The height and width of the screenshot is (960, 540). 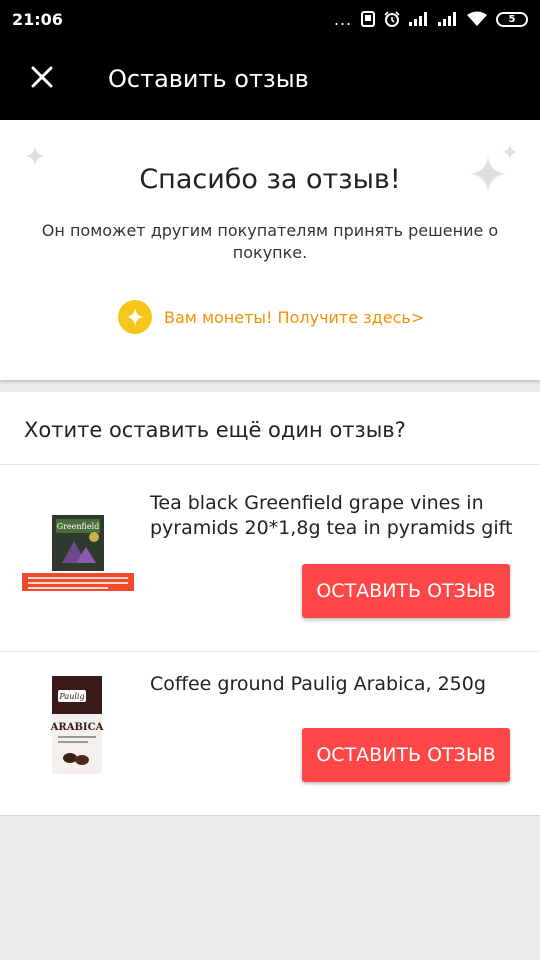 I want to click on close-icon, so click(x=42, y=79).